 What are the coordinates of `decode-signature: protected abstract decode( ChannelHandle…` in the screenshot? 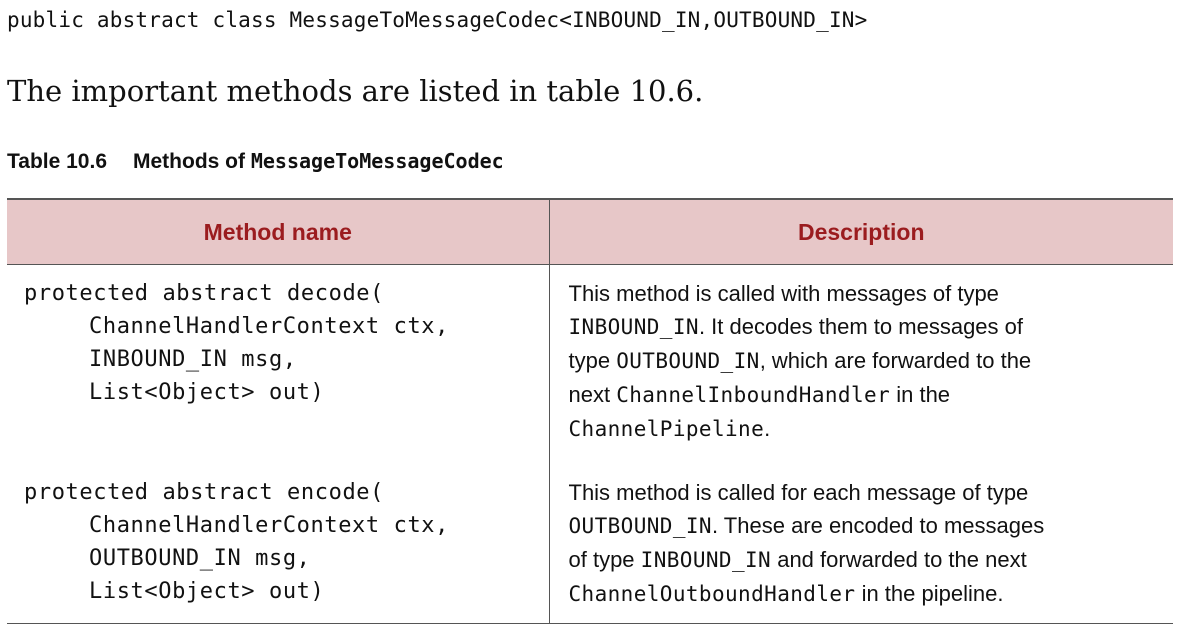 It's located at (278, 365).